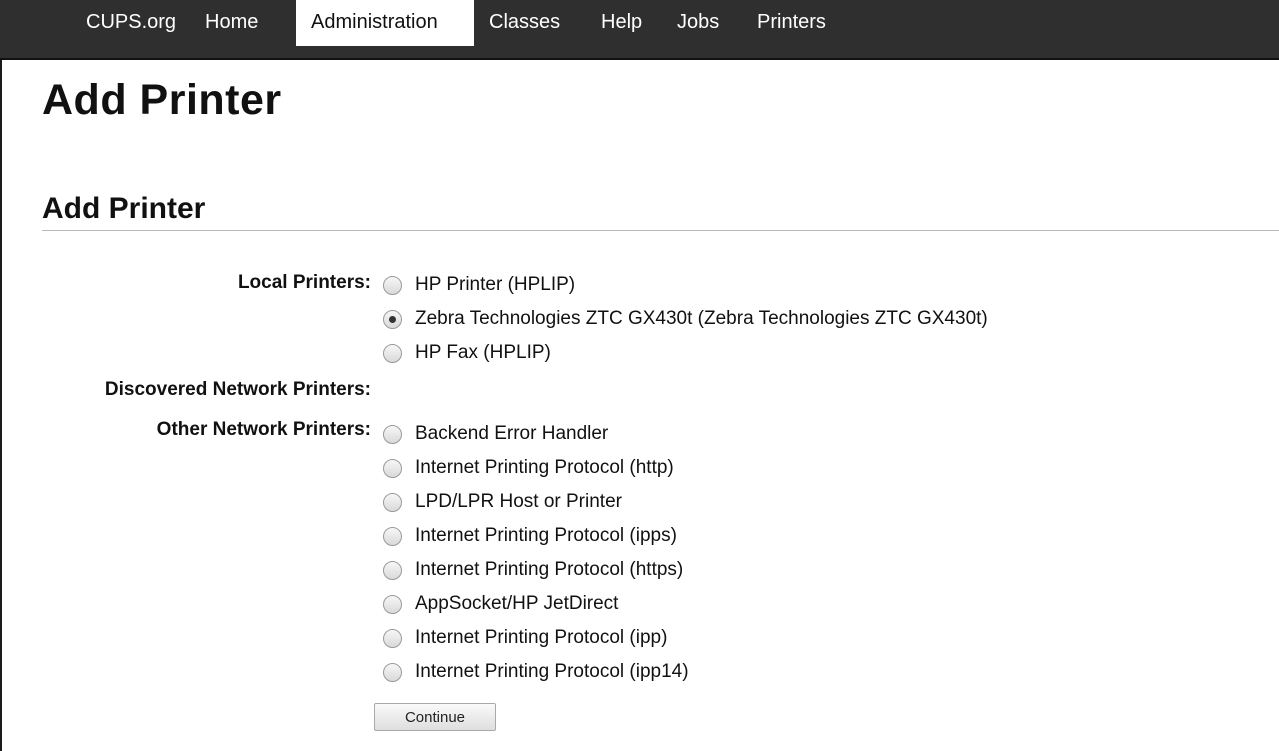  What do you see at coordinates (660, 230) in the screenshot?
I see `section-divider` at bounding box center [660, 230].